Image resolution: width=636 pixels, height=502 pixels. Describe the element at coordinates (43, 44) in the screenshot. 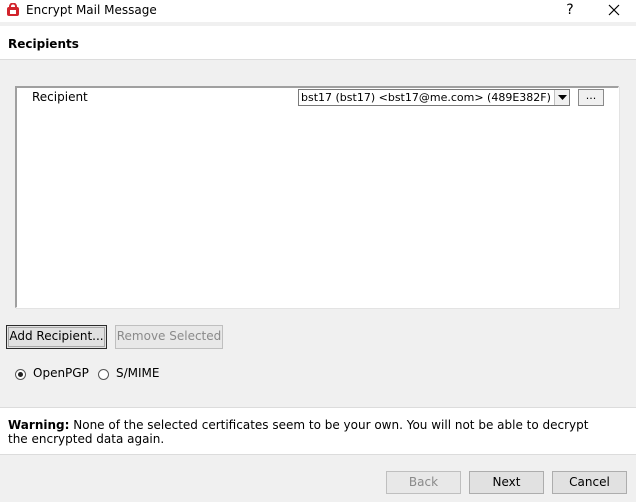

I see `page-title: Recipients` at that location.